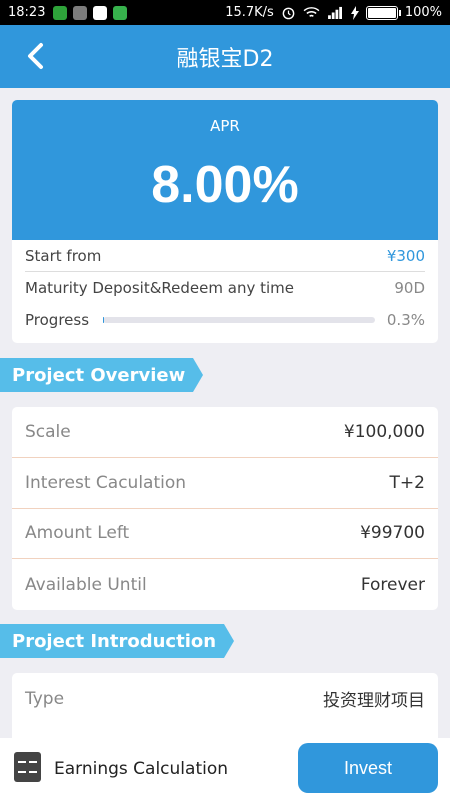  I want to click on progress-value: 0.3%, so click(405, 320).